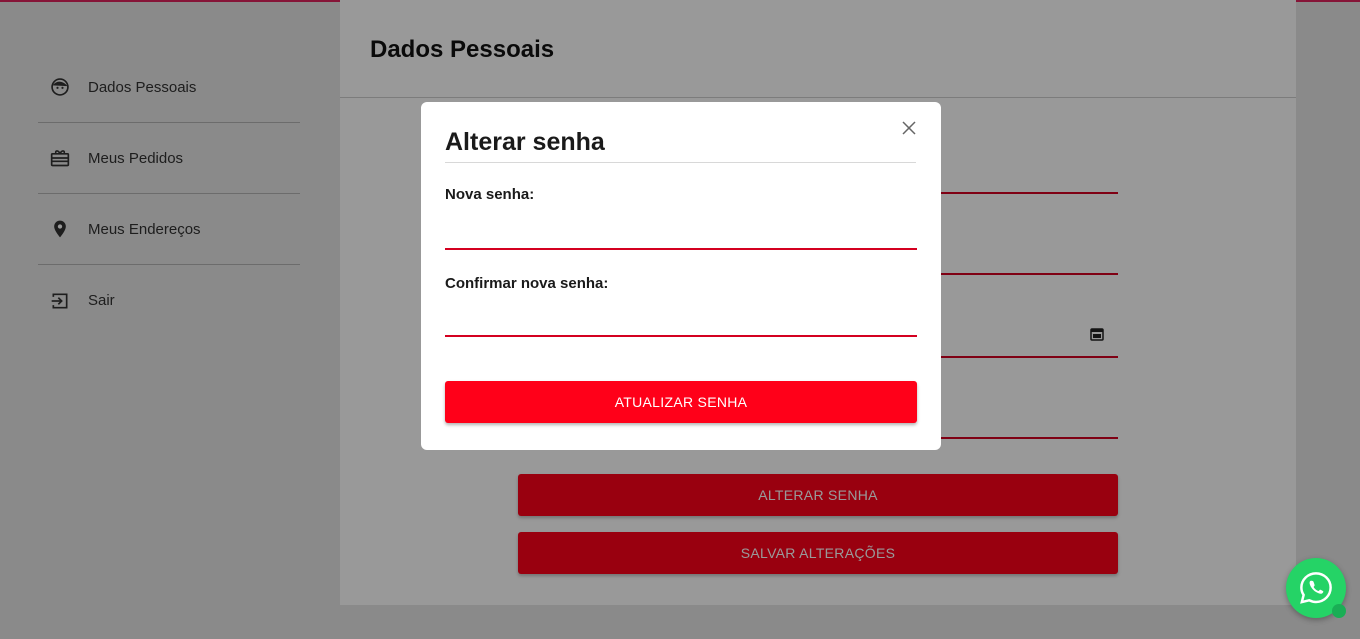 Image resolution: width=1360 pixels, height=639 pixels. Describe the element at coordinates (681, 235) in the screenshot. I see `nova-senha-input` at that location.